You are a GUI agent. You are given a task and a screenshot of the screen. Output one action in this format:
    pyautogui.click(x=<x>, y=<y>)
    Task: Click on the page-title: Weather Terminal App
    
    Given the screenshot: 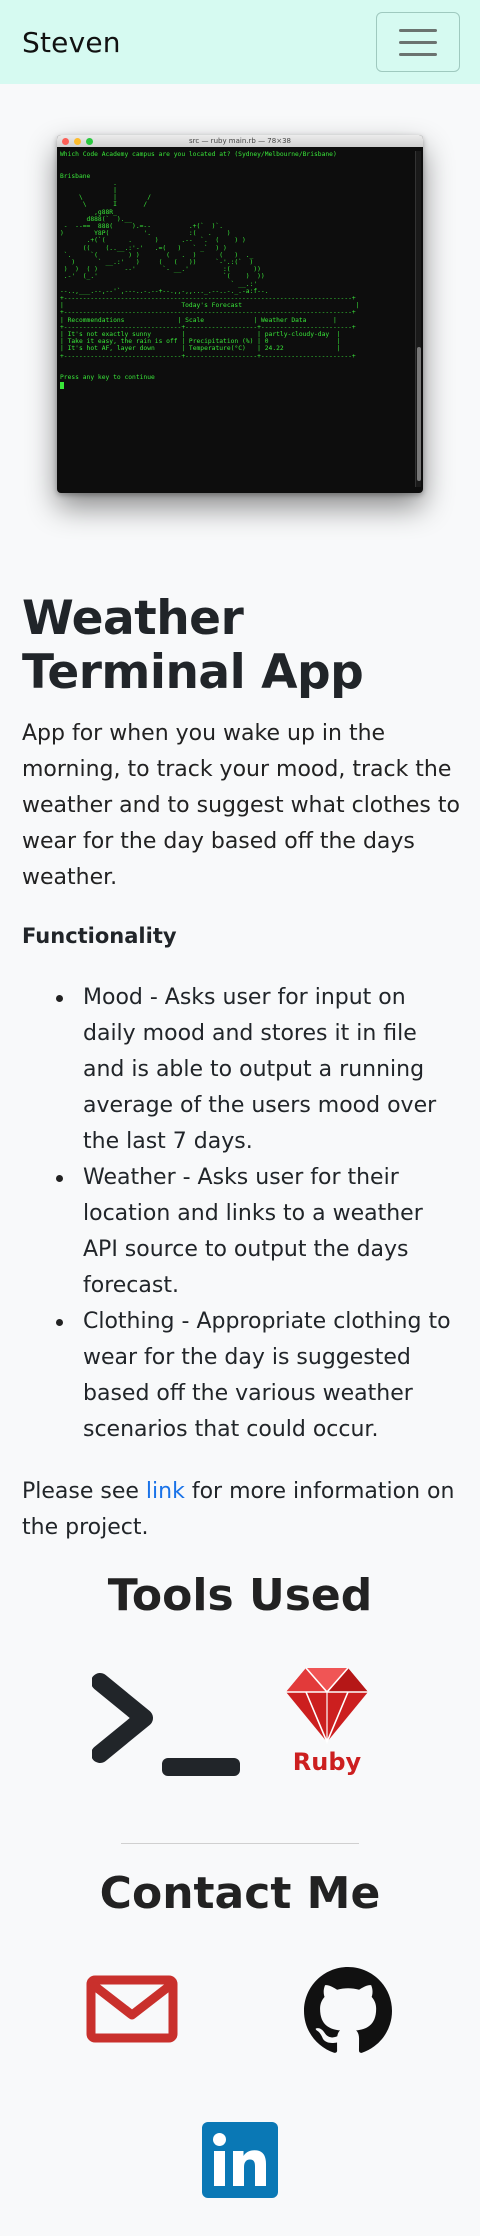 What is the action you would take?
    pyautogui.click(x=193, y=645)
    